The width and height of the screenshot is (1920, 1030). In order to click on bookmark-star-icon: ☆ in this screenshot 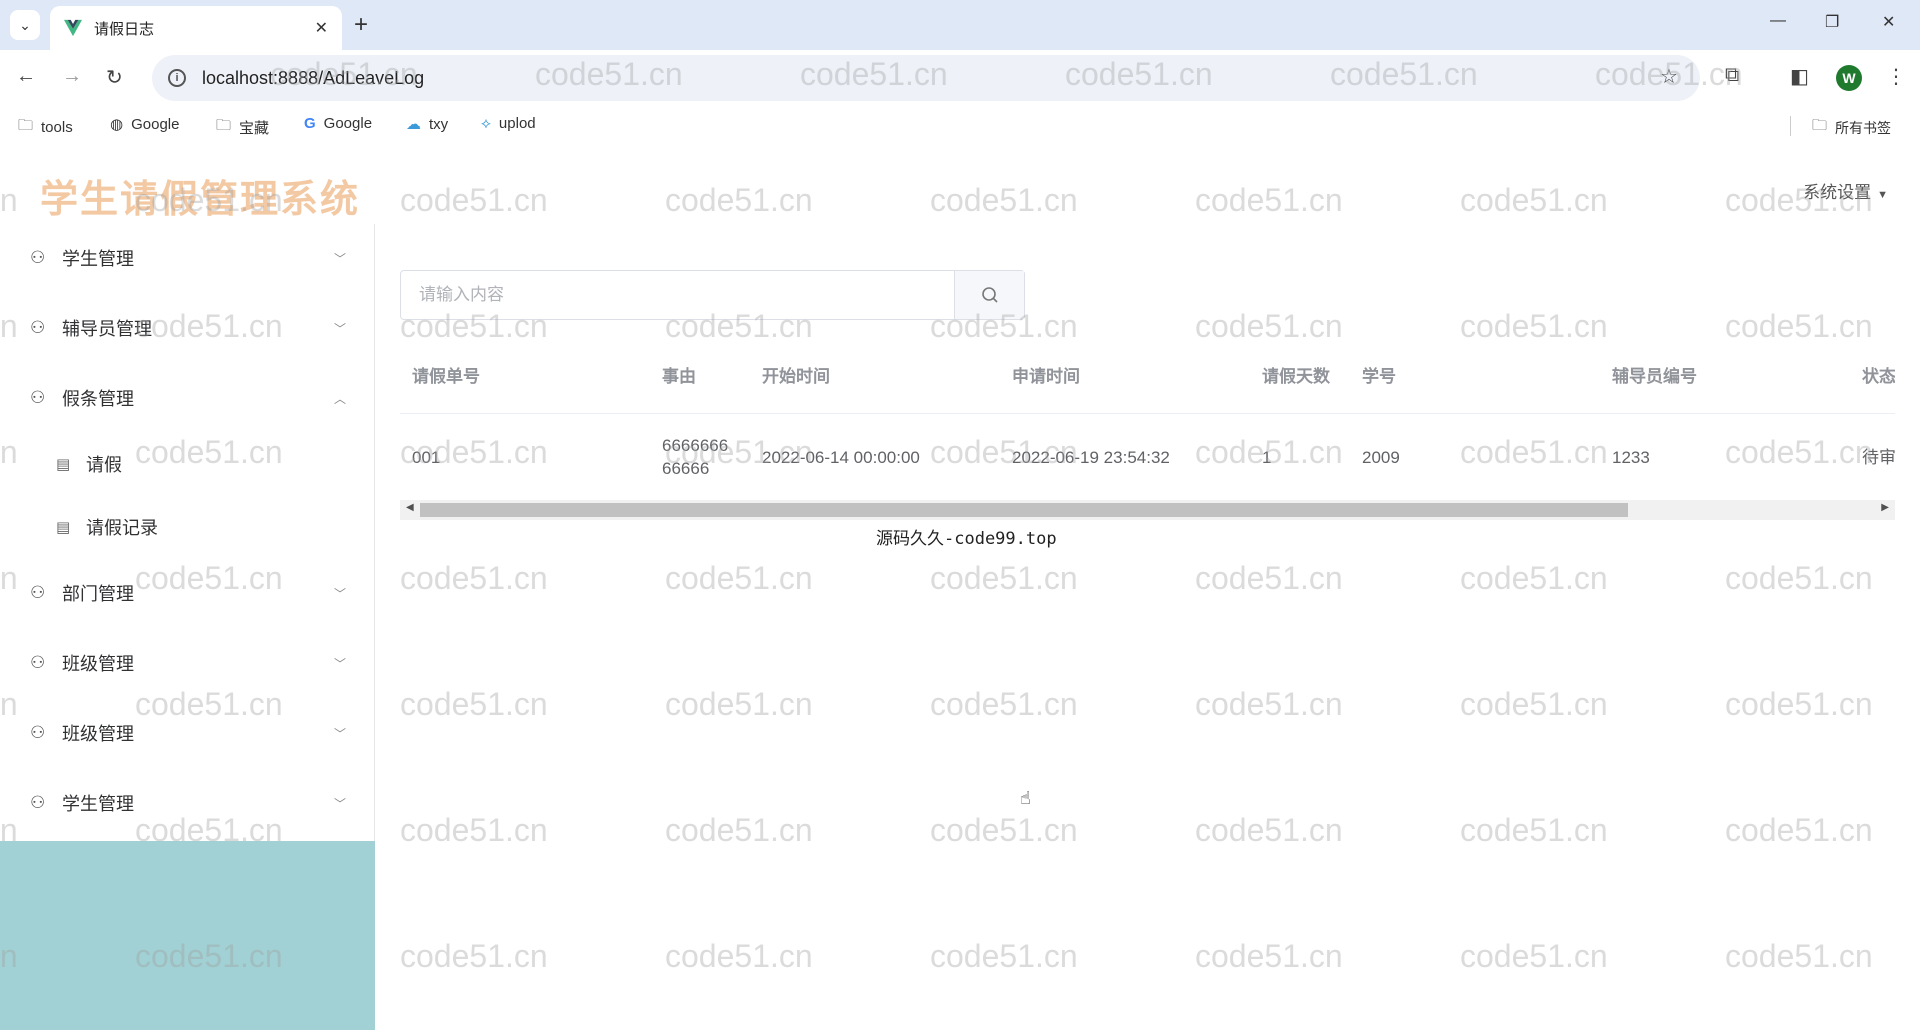, I will do `click(1669, 76)`.